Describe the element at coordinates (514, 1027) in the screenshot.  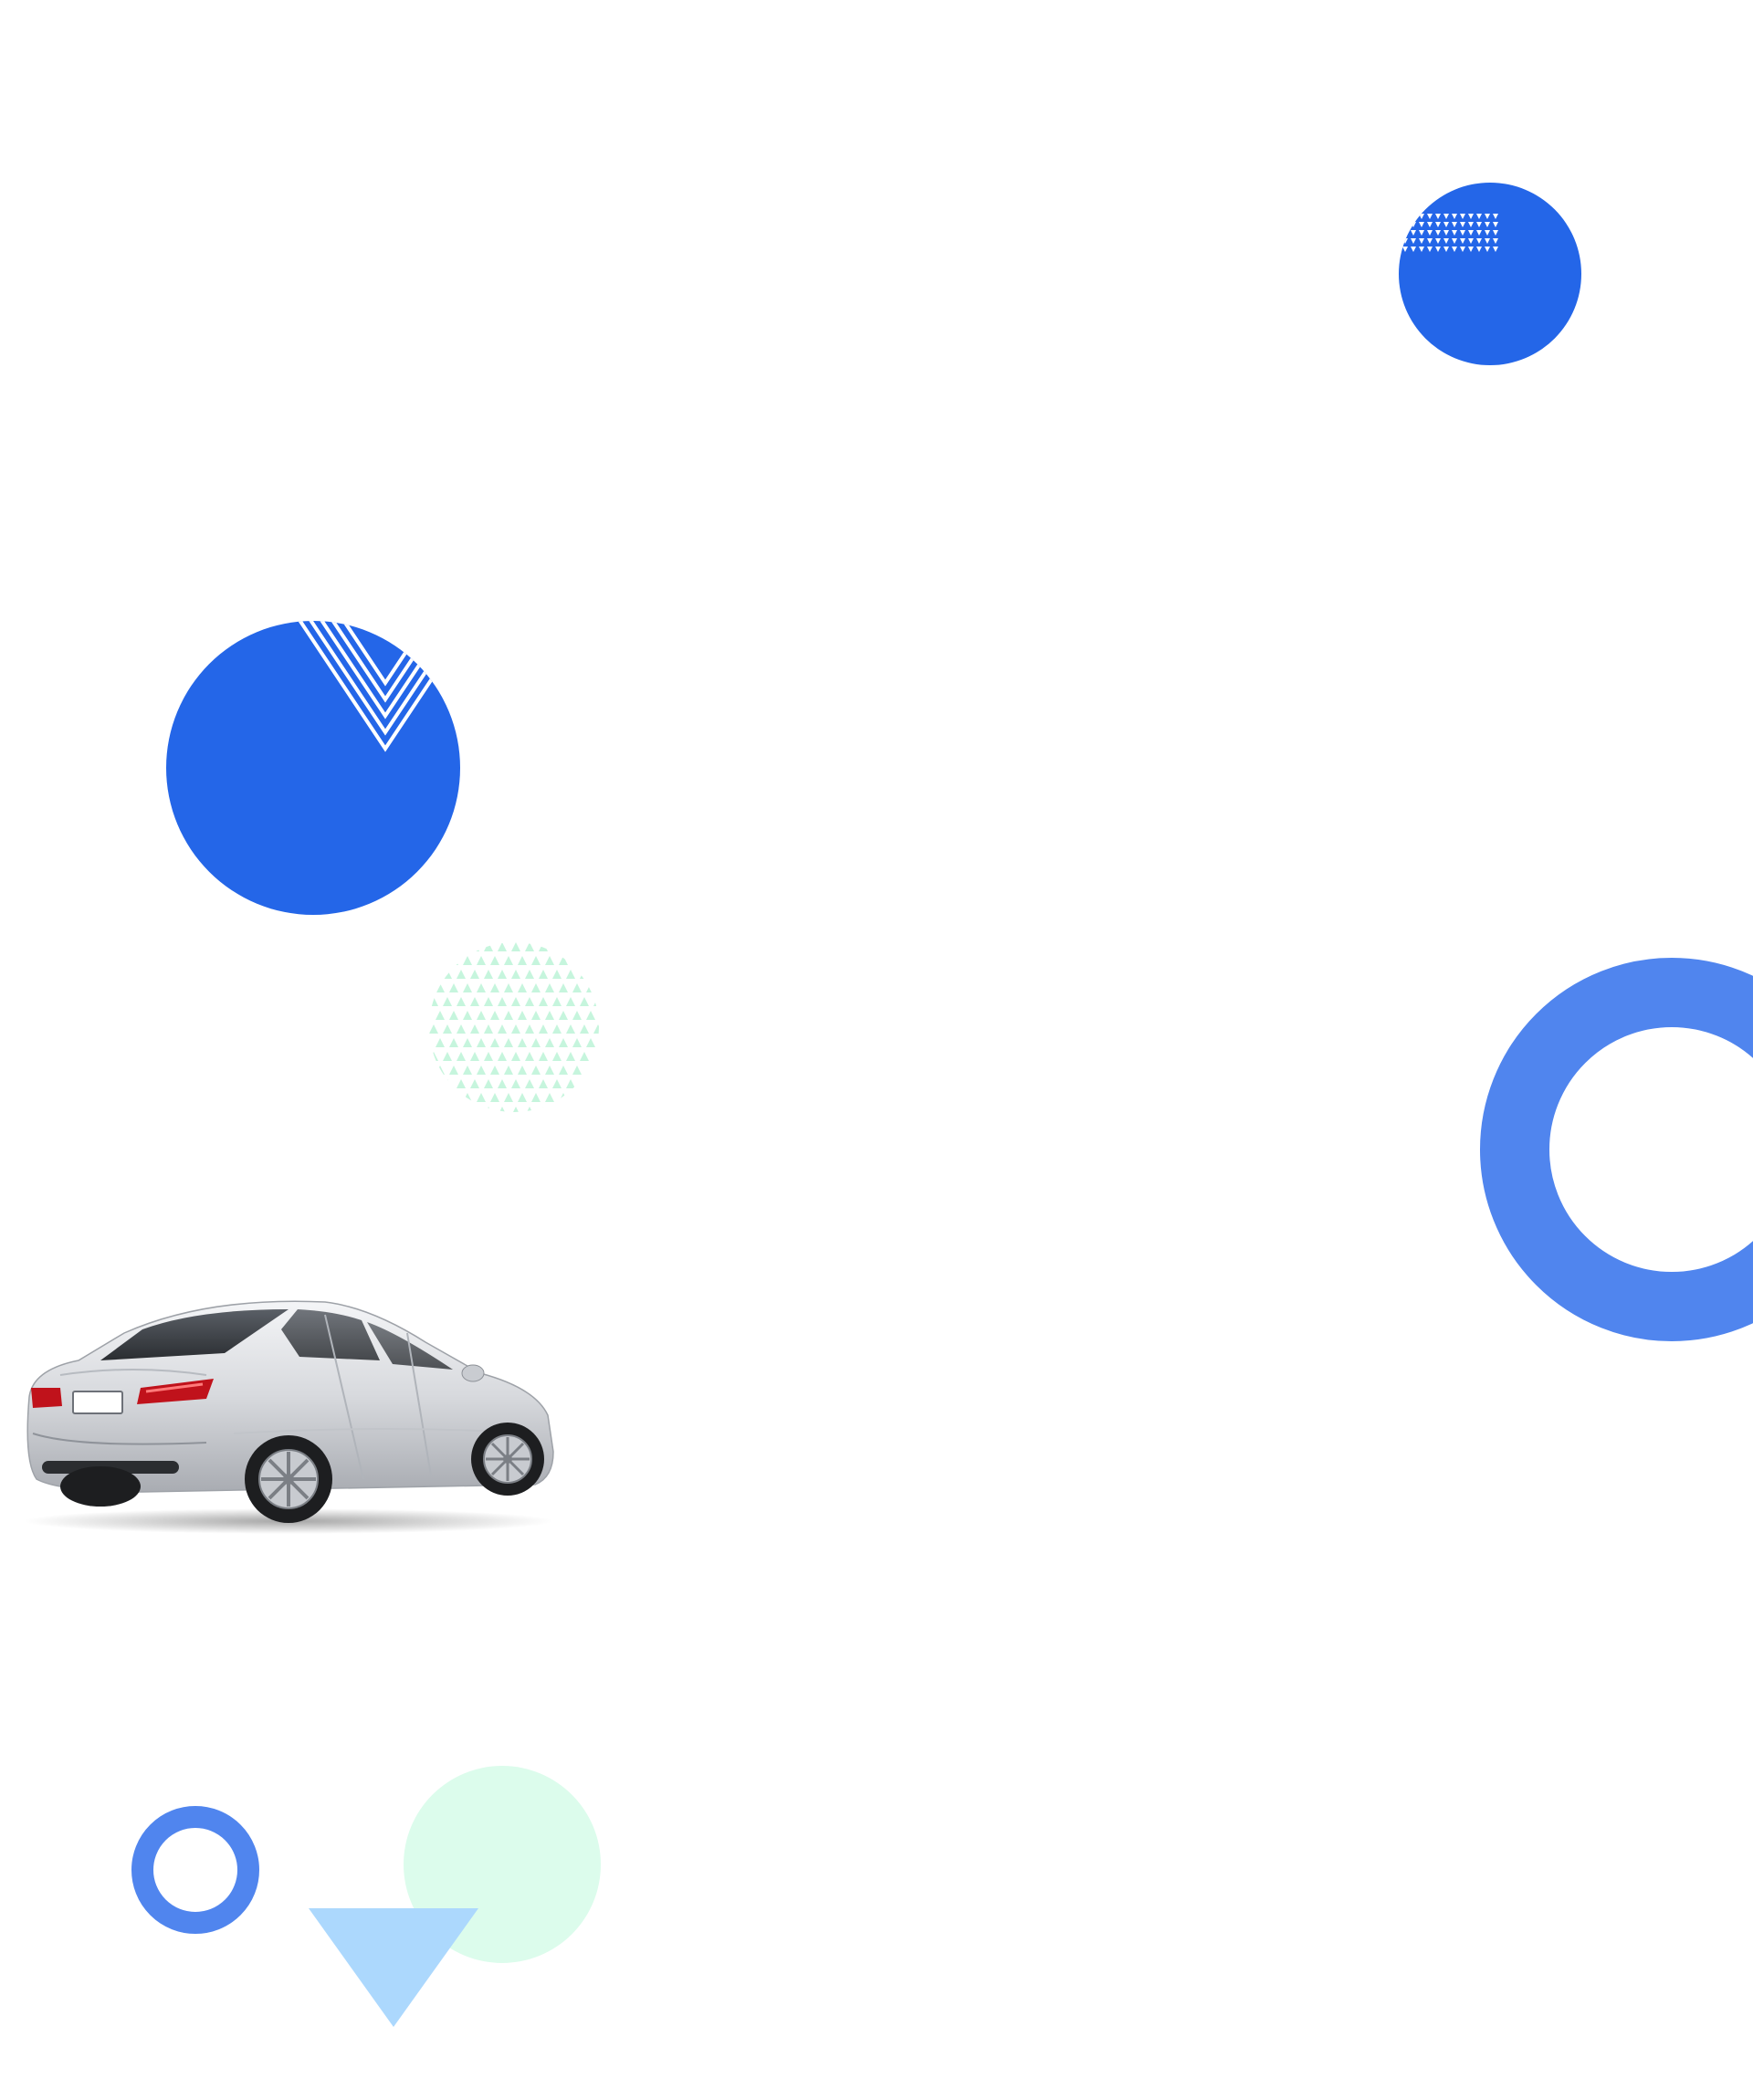
I see `mint-triangle-pattern-circle` at that location.